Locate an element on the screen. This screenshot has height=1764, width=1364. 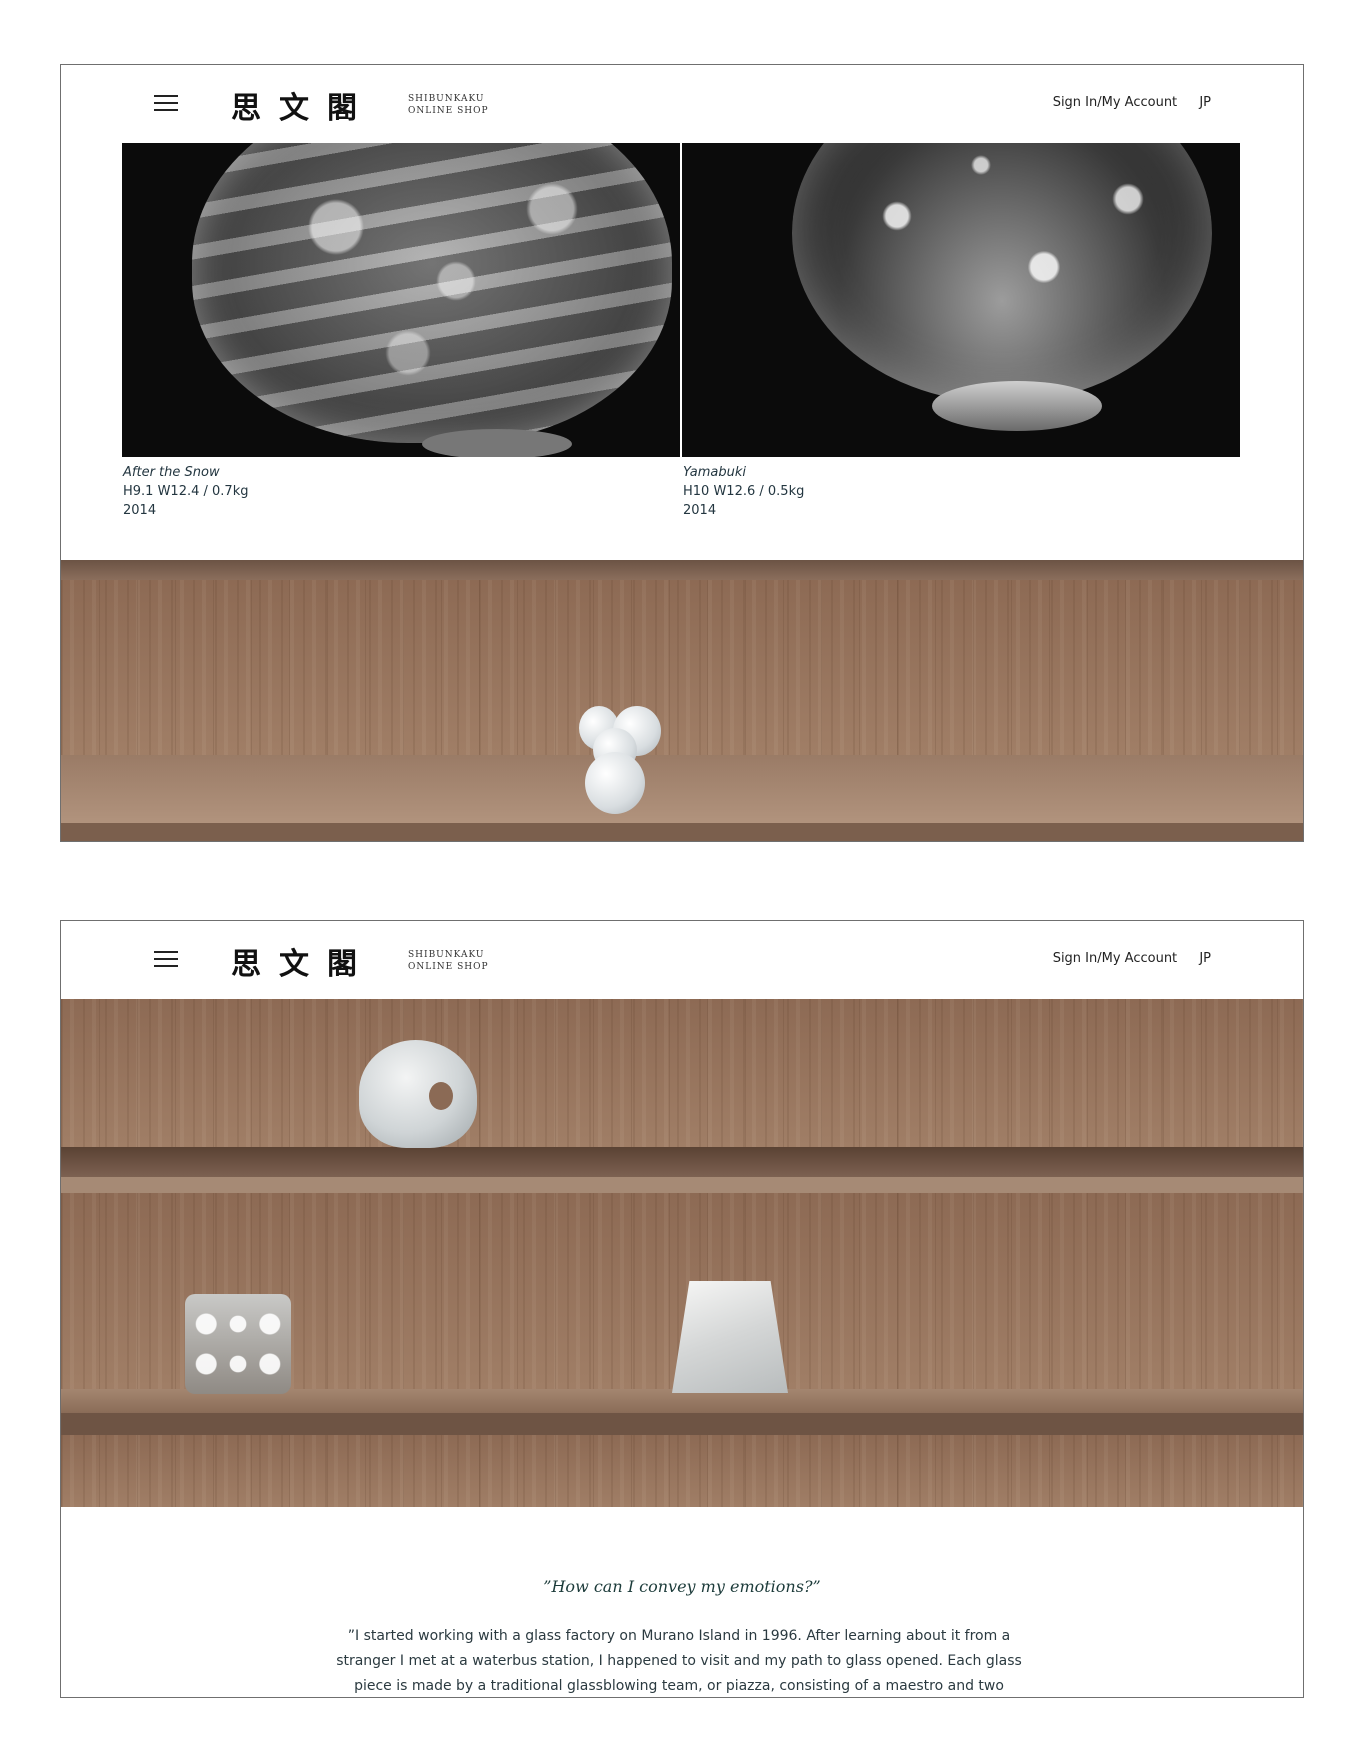
artist-quote: ”How can I convey my emotions?” is located at coordinates (682, 1586).